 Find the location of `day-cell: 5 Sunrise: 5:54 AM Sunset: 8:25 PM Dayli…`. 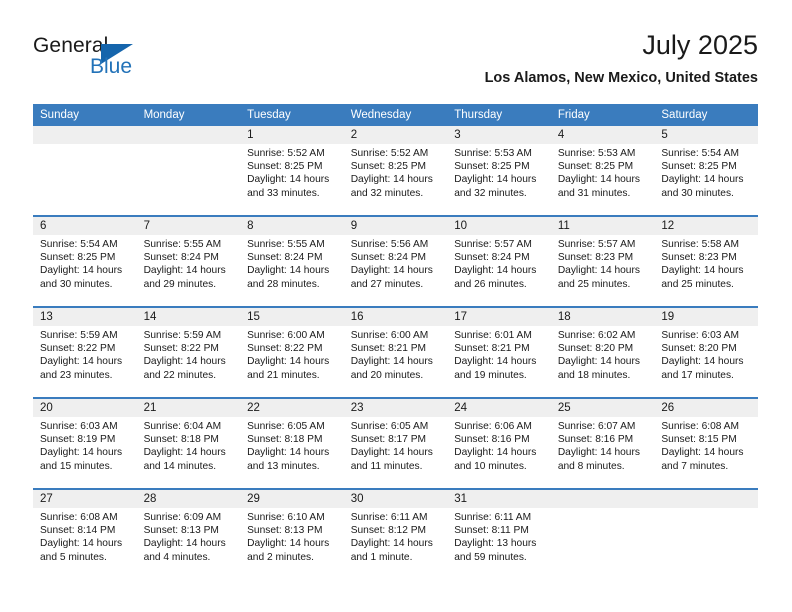

day-cell: 5 Sunrise: 5:54 AM Sunset: 8:25 PM Dayli… is located at coordinates (706, 171).